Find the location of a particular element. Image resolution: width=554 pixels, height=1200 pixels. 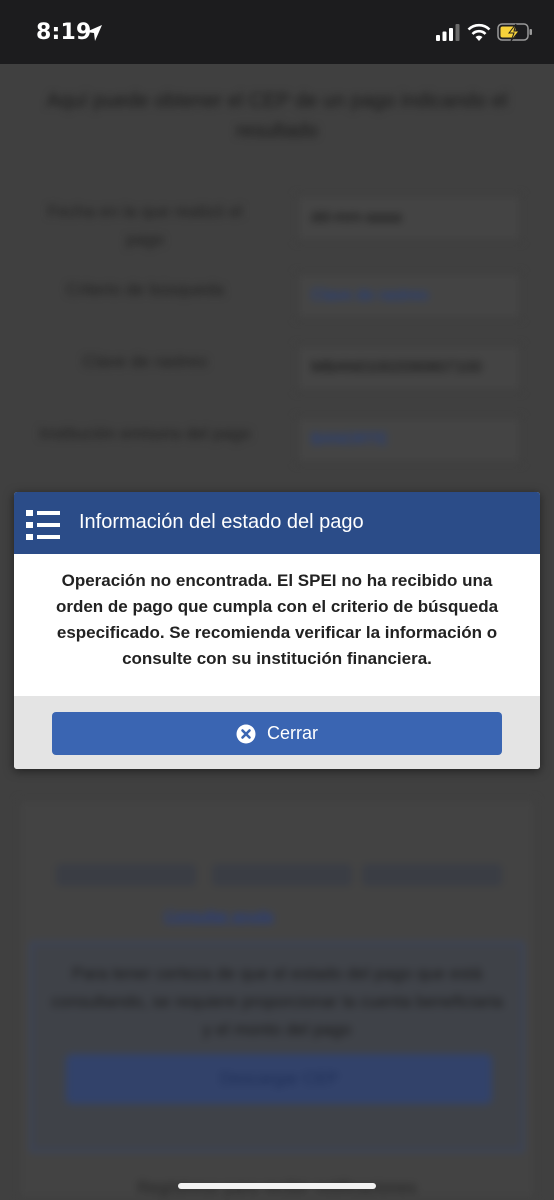

close-circle-icon is located at coordinates (246, 734).